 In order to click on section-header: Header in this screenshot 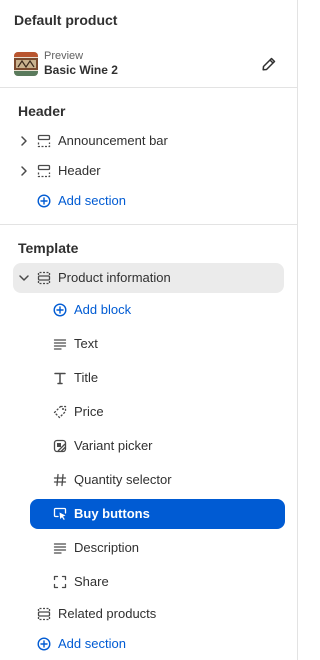, I will do `click(148, 171)`.